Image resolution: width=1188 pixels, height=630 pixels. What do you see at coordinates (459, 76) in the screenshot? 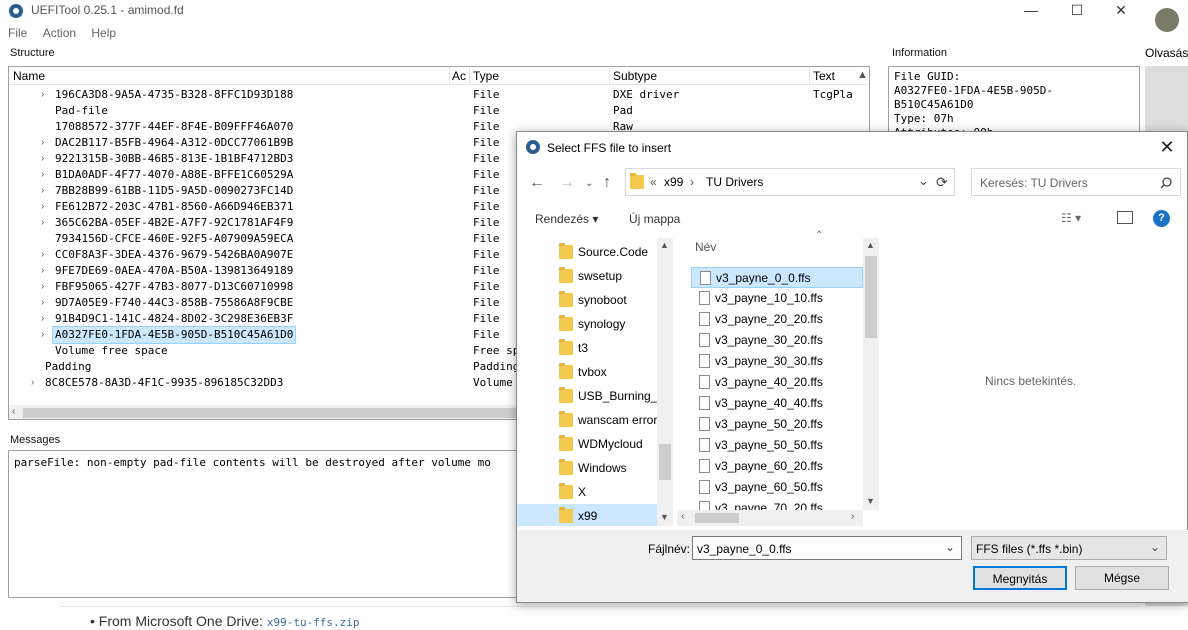
I see `col-action: Ac` at bounding box center [459, 76].